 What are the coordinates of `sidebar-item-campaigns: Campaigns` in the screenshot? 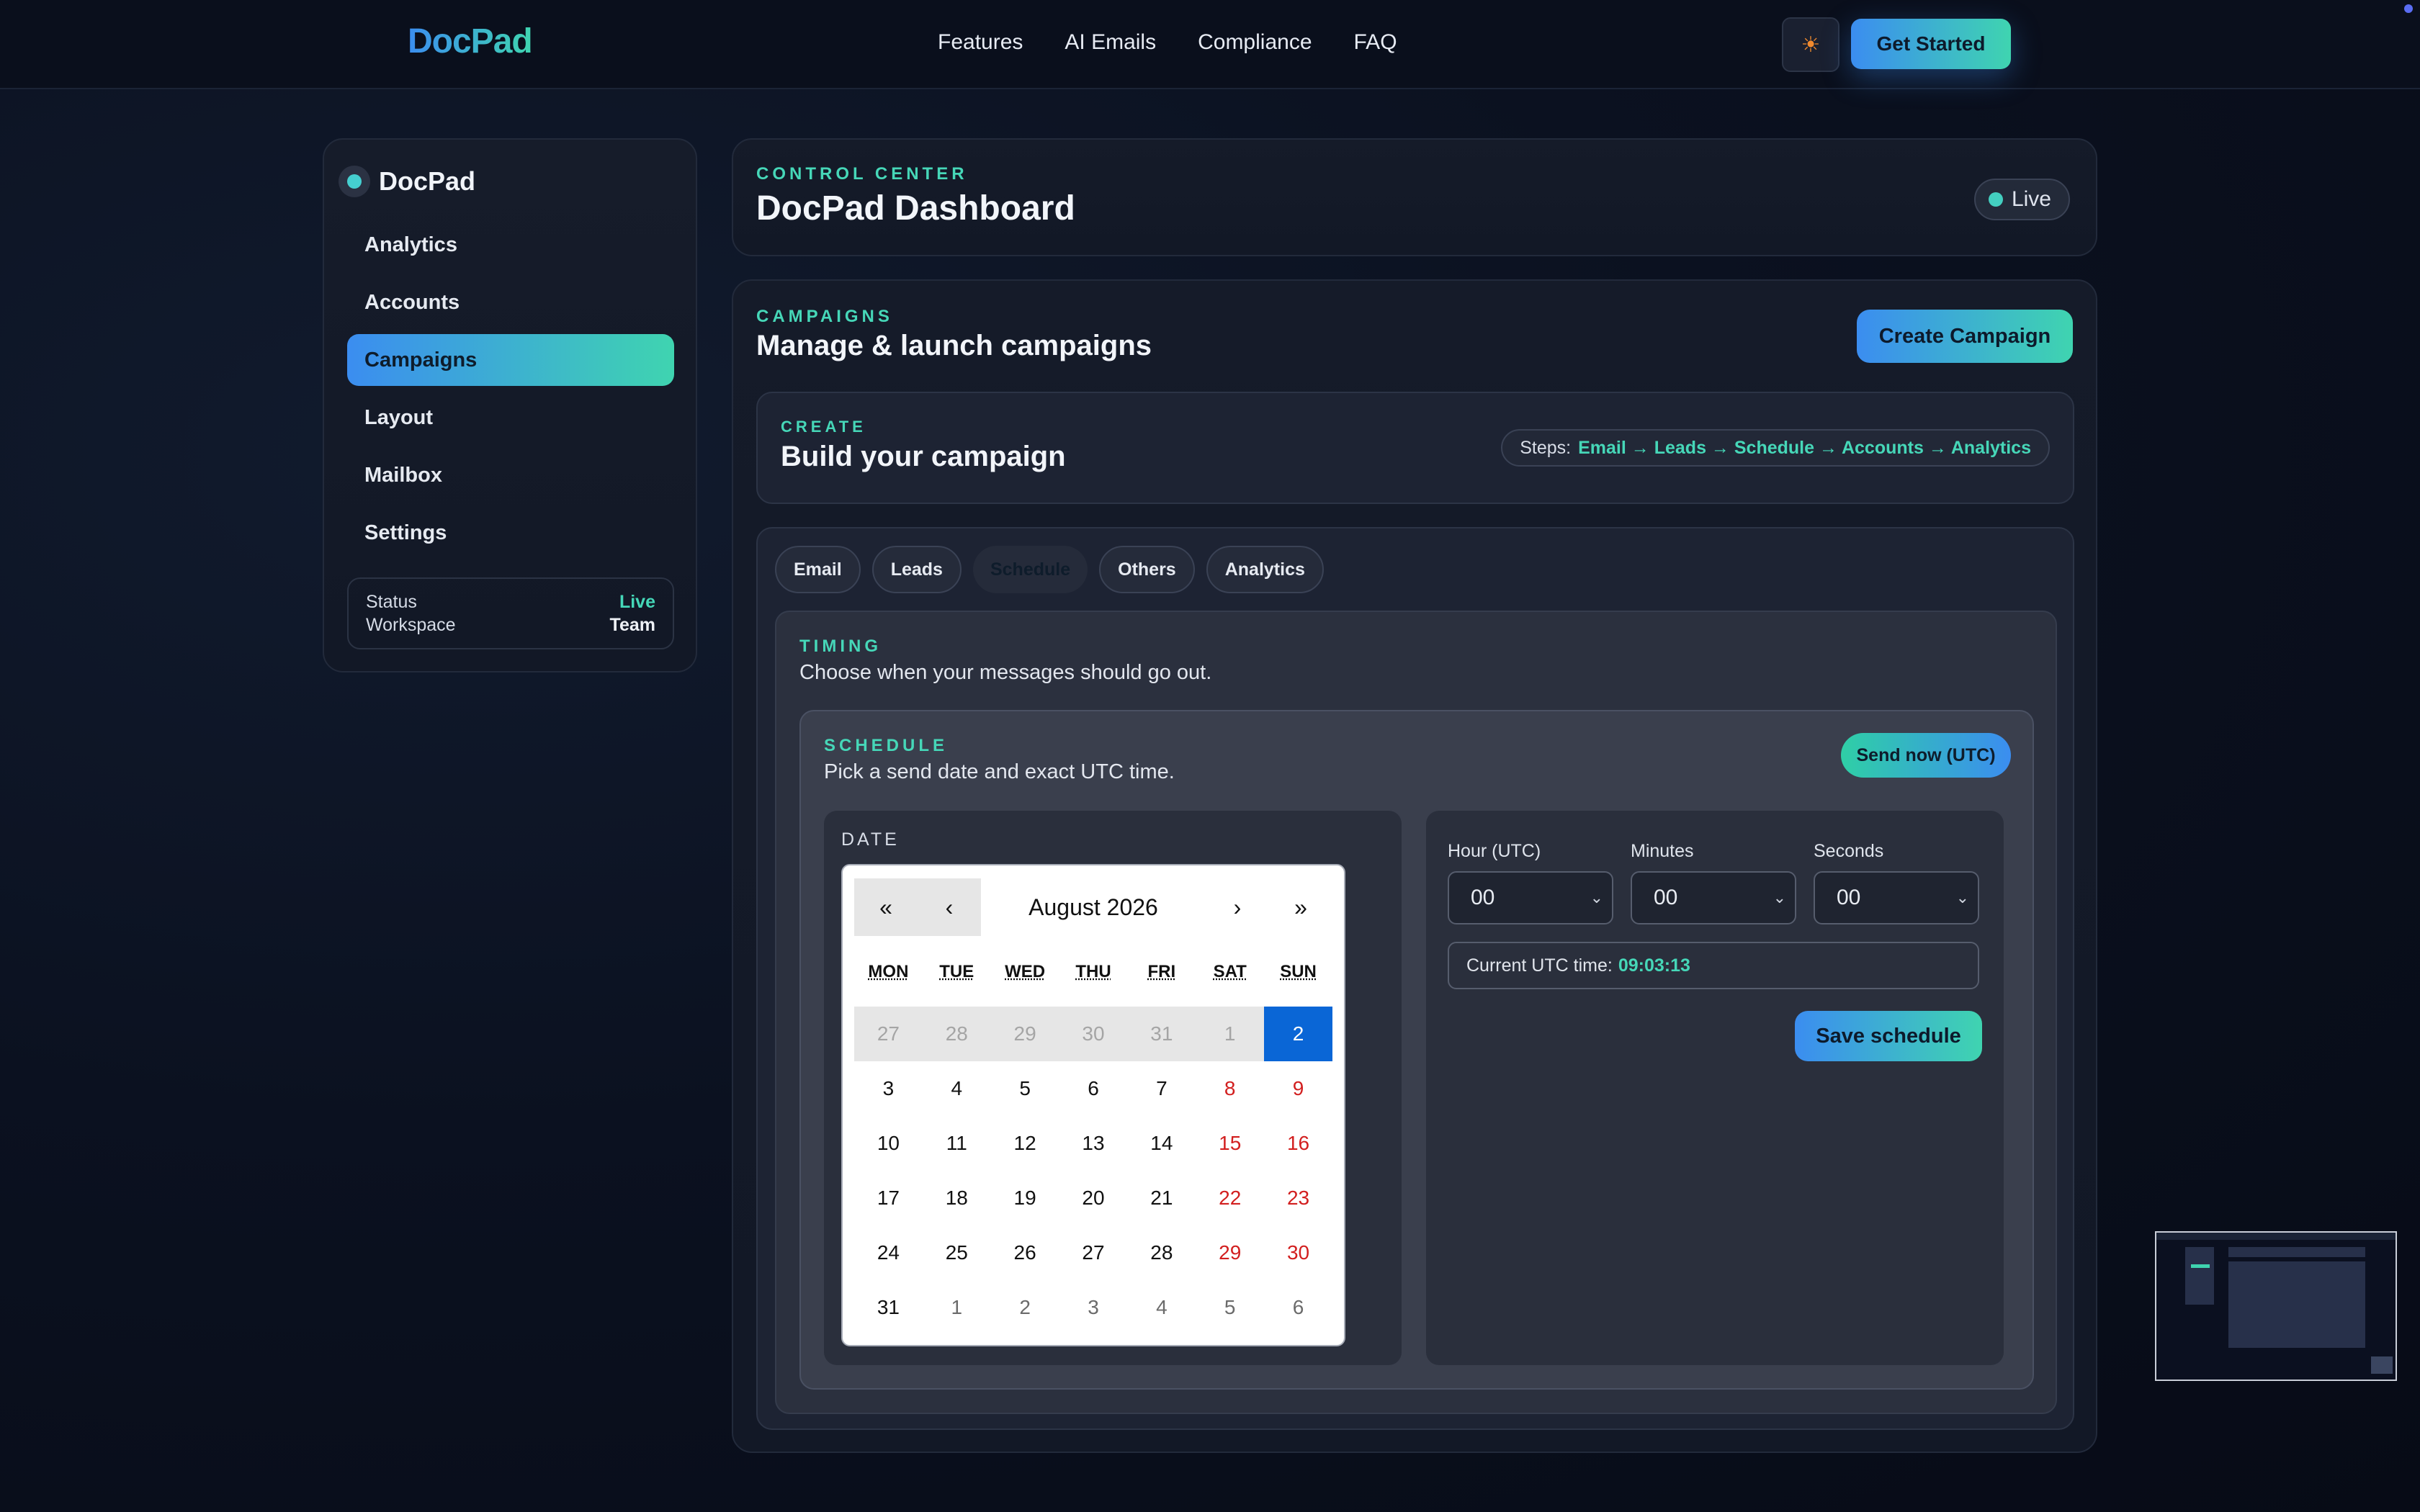 It's located at (510, 360).